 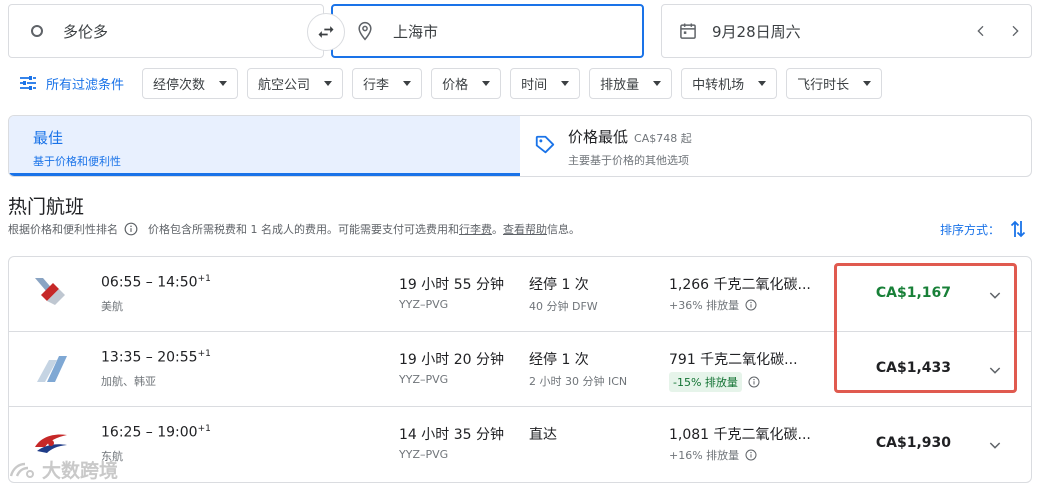 I want to click on chip-label: 飞行时长, so click(x=823, y=85).